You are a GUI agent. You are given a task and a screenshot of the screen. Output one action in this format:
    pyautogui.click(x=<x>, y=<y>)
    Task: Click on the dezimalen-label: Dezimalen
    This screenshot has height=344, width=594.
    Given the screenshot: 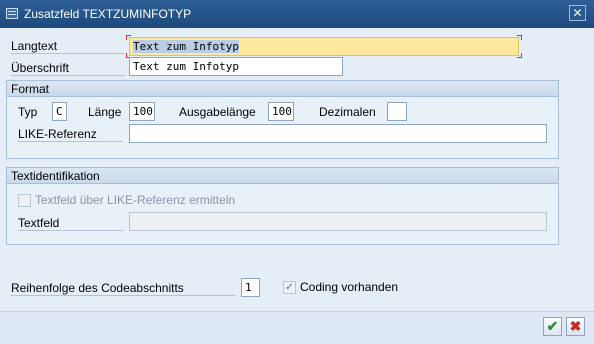 What is the action you would take?
    pyautogui.click(x=347, y=112)
    